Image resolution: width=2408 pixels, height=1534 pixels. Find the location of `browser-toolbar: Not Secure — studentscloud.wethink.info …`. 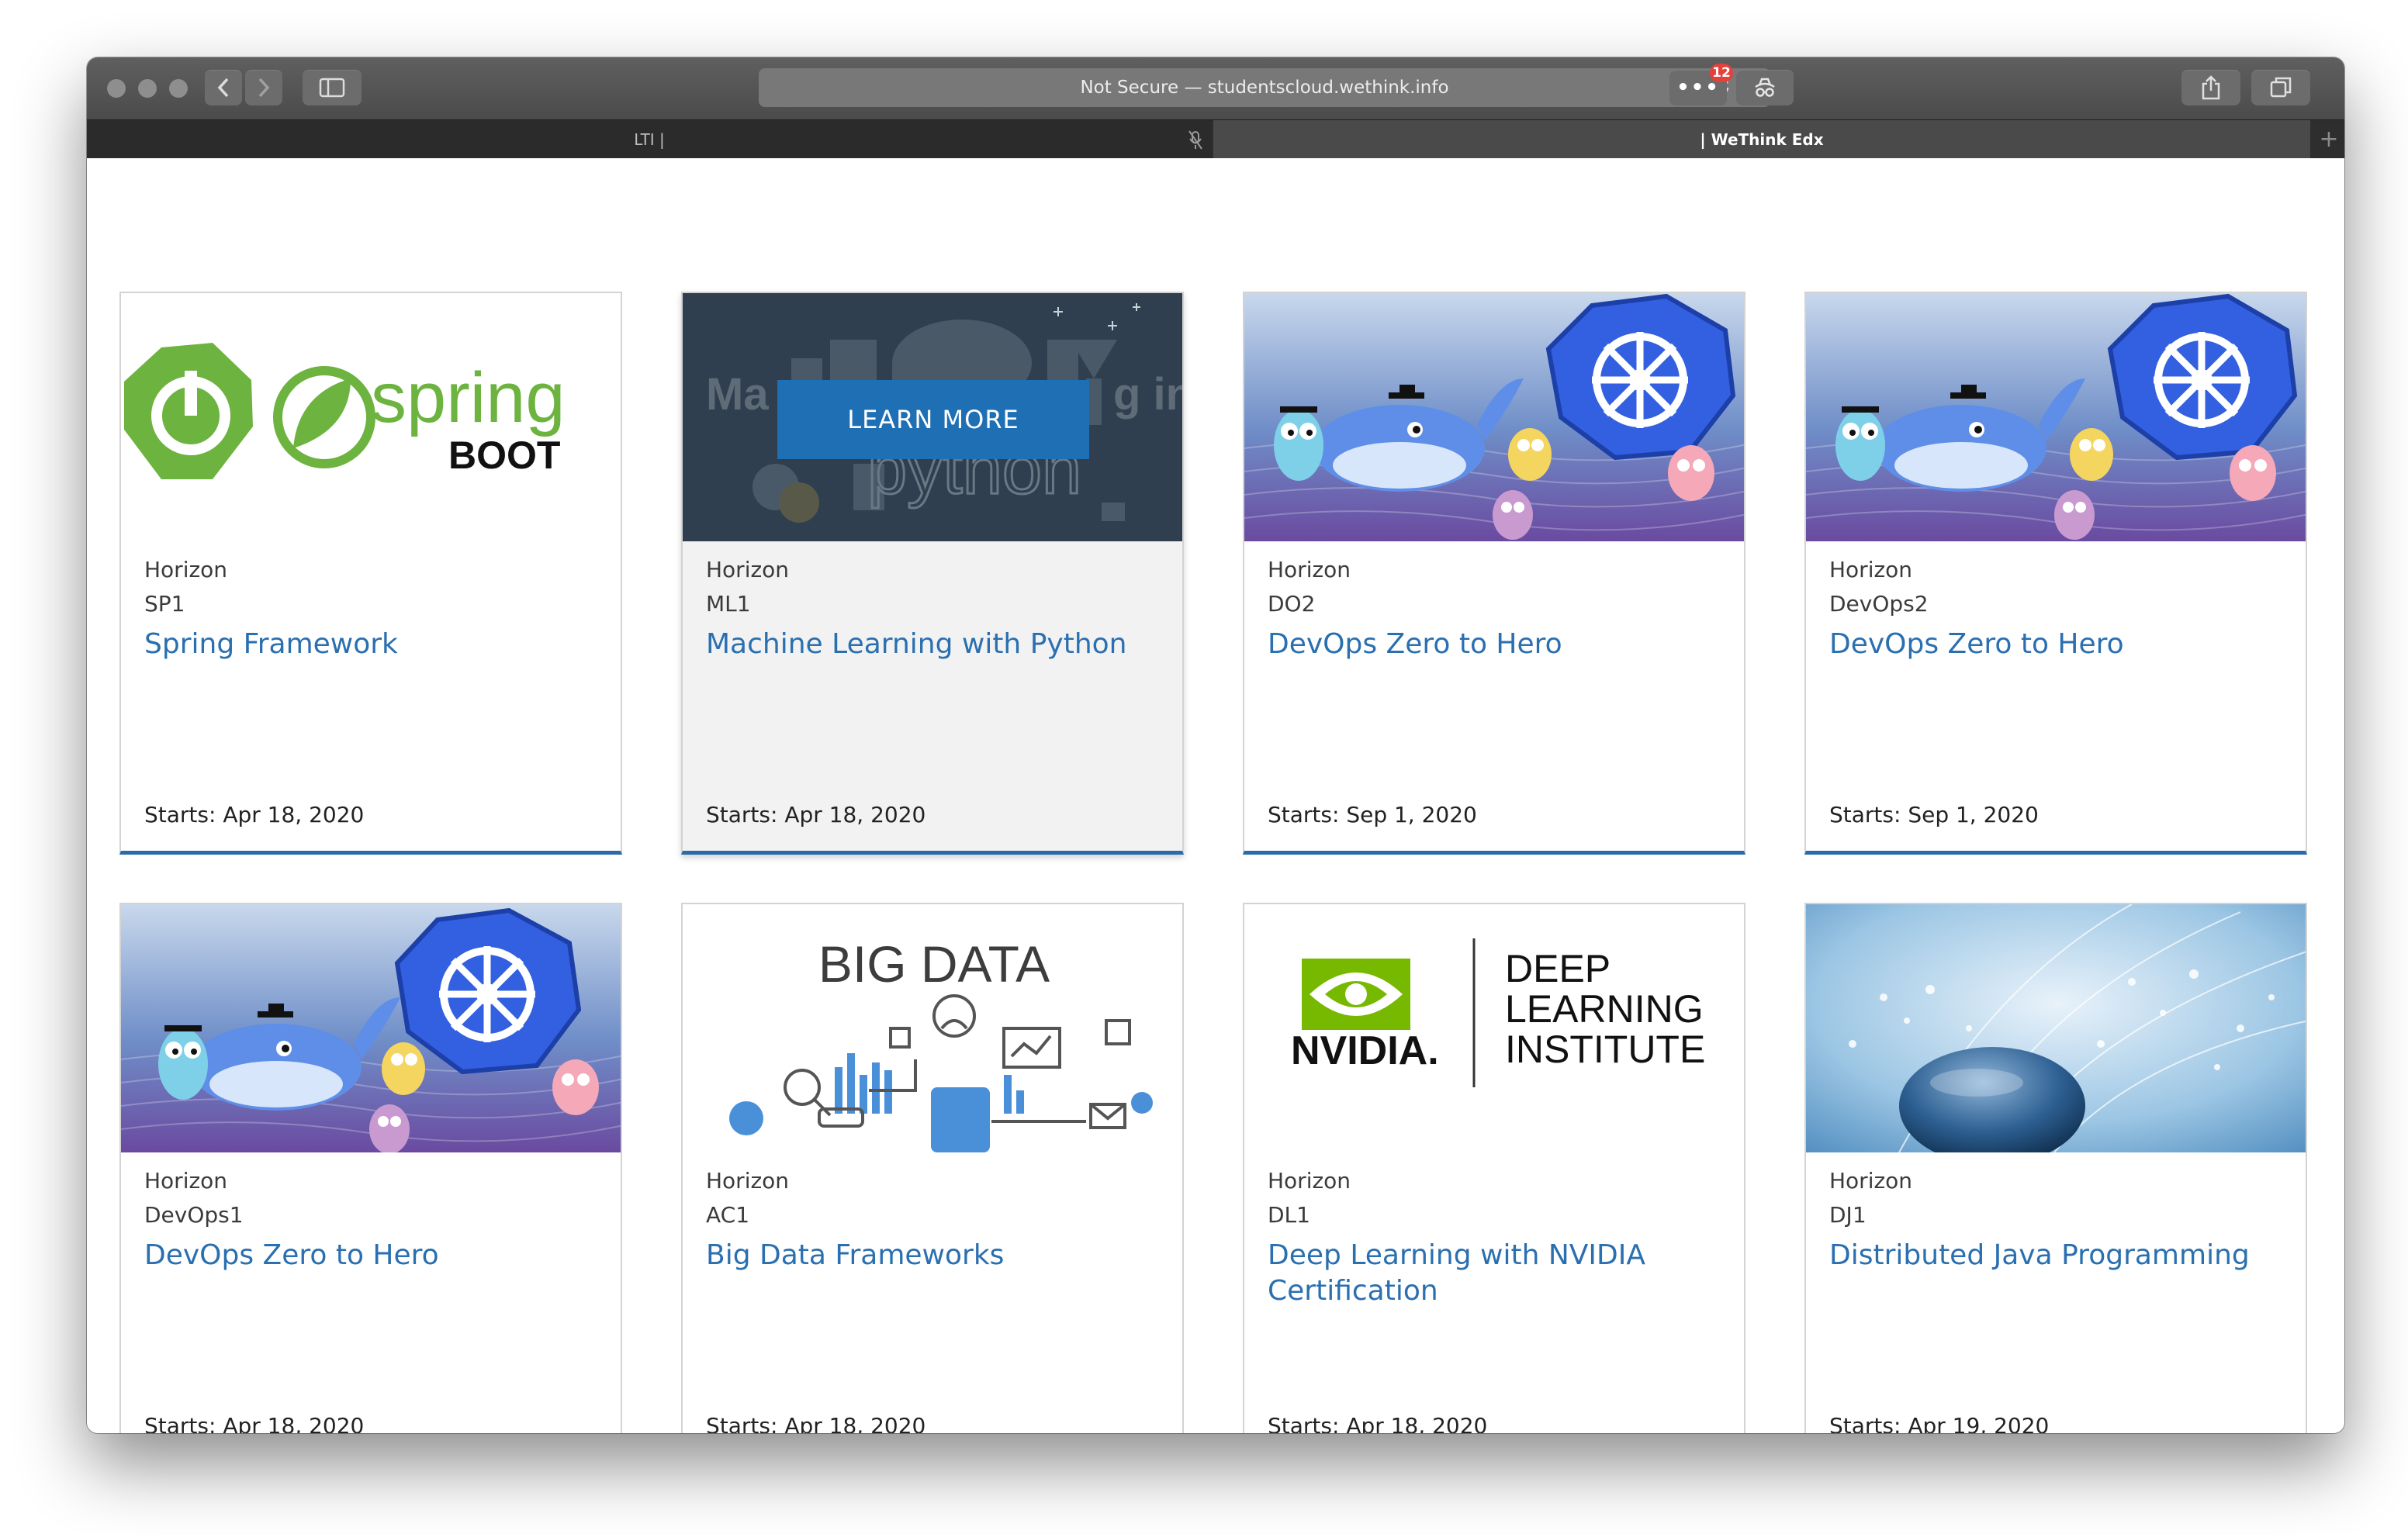

browser-toolbar: Not Secure — studentscloud.wethink.info … is located at coordinates (1215, 88).